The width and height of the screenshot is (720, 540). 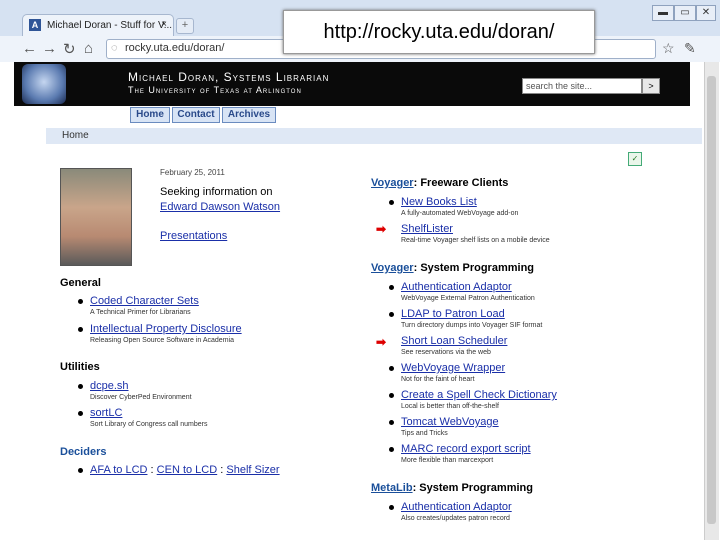 I want to click on list-item-desc: Discover CyberPed Environment, so click(x=141, y=397).